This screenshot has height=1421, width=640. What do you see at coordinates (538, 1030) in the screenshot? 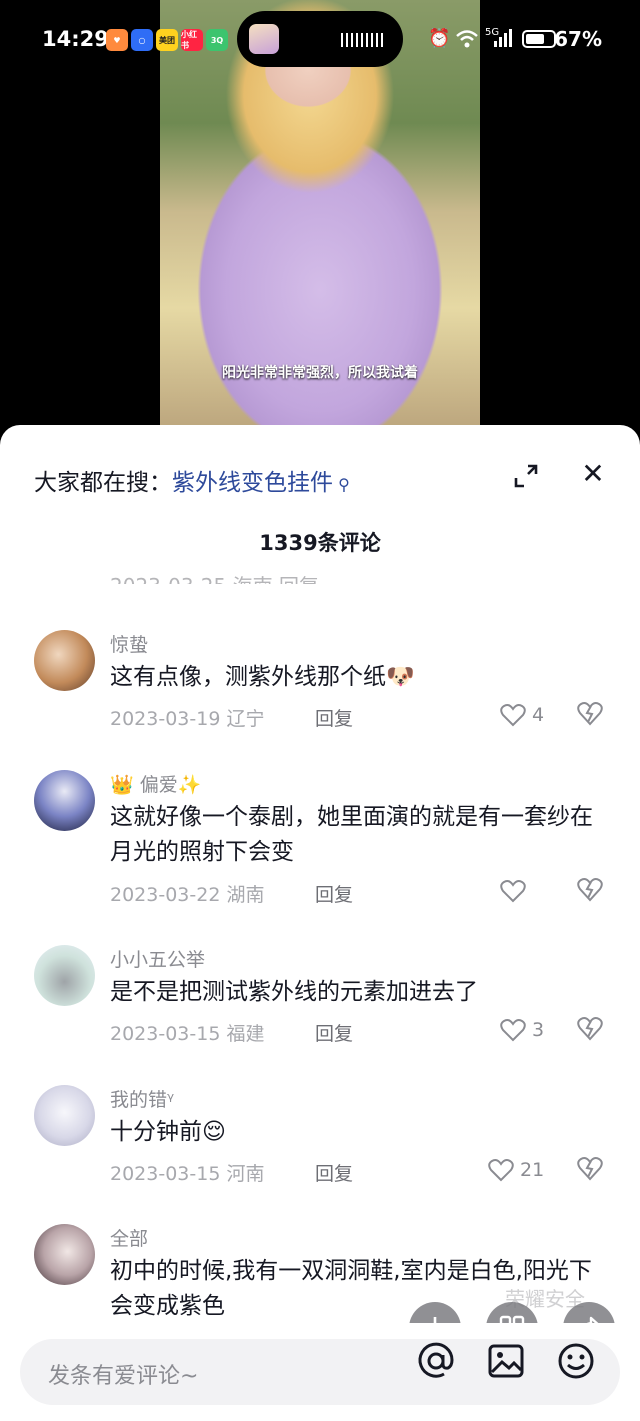
I see `like-count: 3` at bounding box center [538, 1030].